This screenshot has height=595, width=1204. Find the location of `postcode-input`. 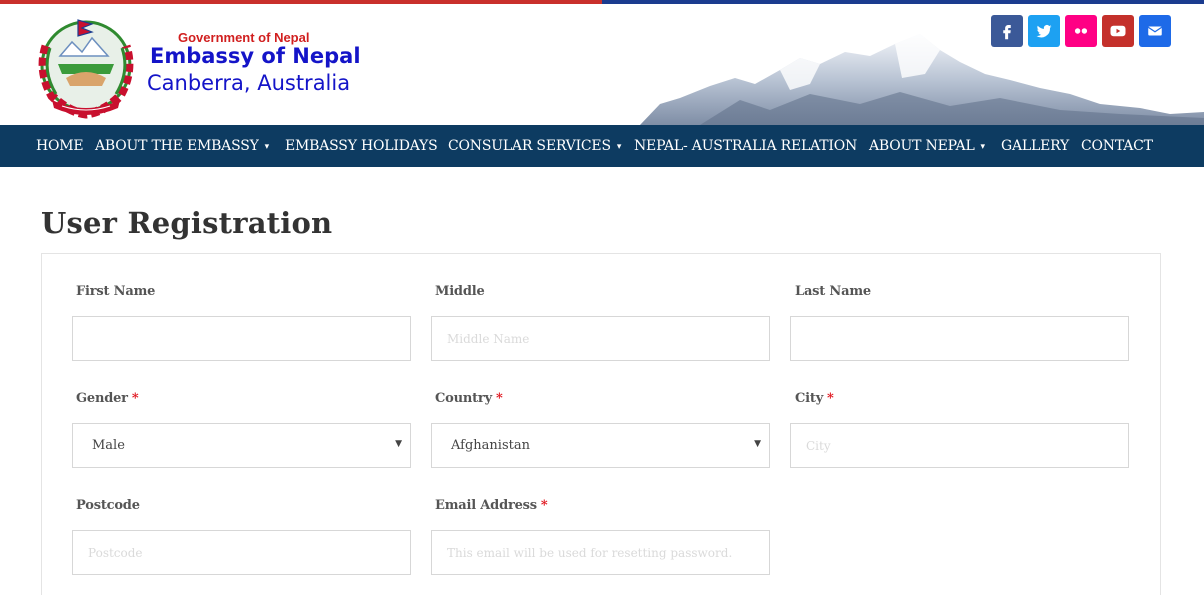

postcode-input is located at coordinates (241, 552).